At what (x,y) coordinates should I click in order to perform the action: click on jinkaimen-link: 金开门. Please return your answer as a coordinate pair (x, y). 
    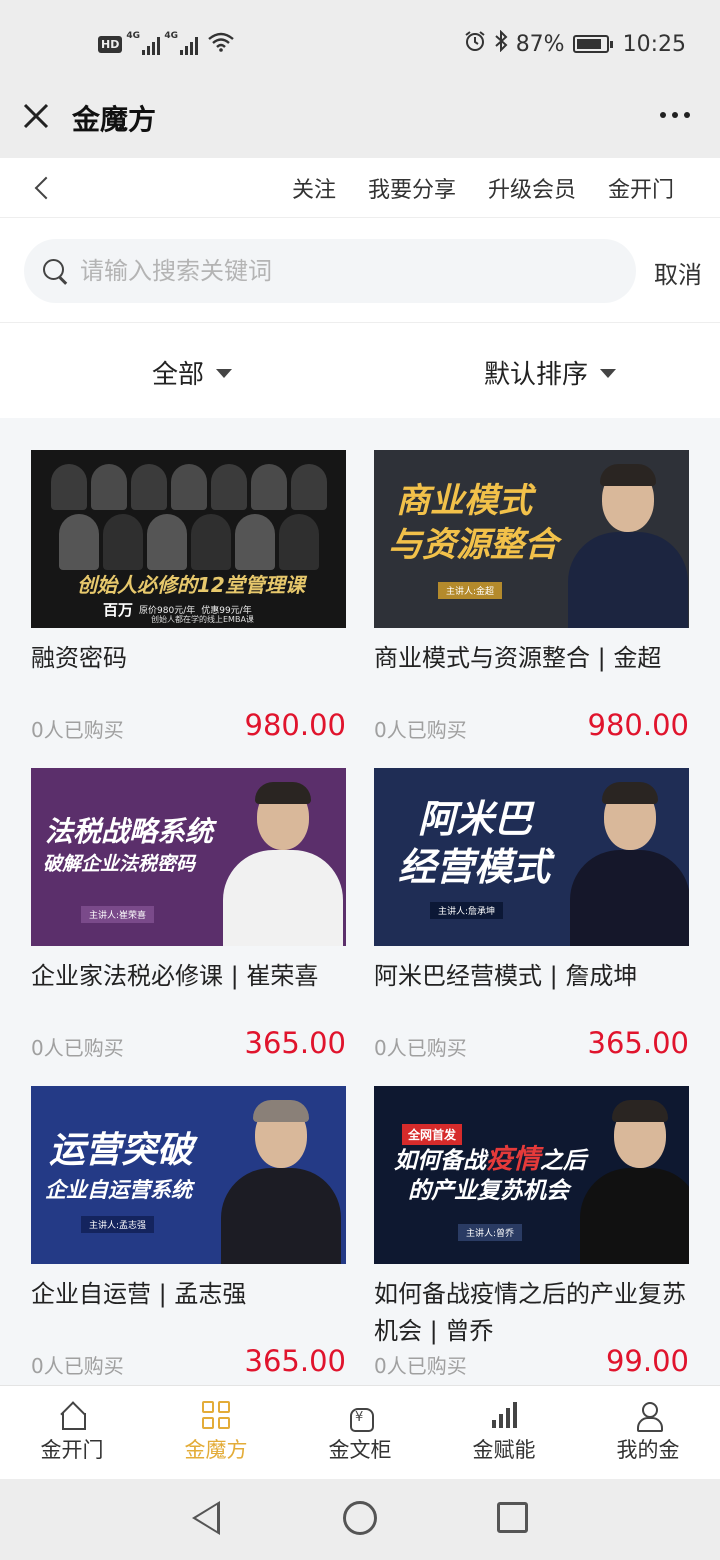
    Looking at the image, I should click on (641, 188).